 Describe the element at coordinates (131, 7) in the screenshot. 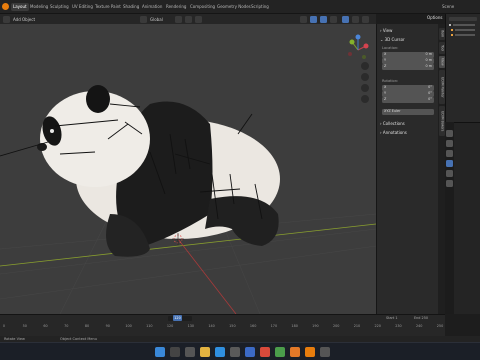

I see `tab-shading: Shading` at that location.